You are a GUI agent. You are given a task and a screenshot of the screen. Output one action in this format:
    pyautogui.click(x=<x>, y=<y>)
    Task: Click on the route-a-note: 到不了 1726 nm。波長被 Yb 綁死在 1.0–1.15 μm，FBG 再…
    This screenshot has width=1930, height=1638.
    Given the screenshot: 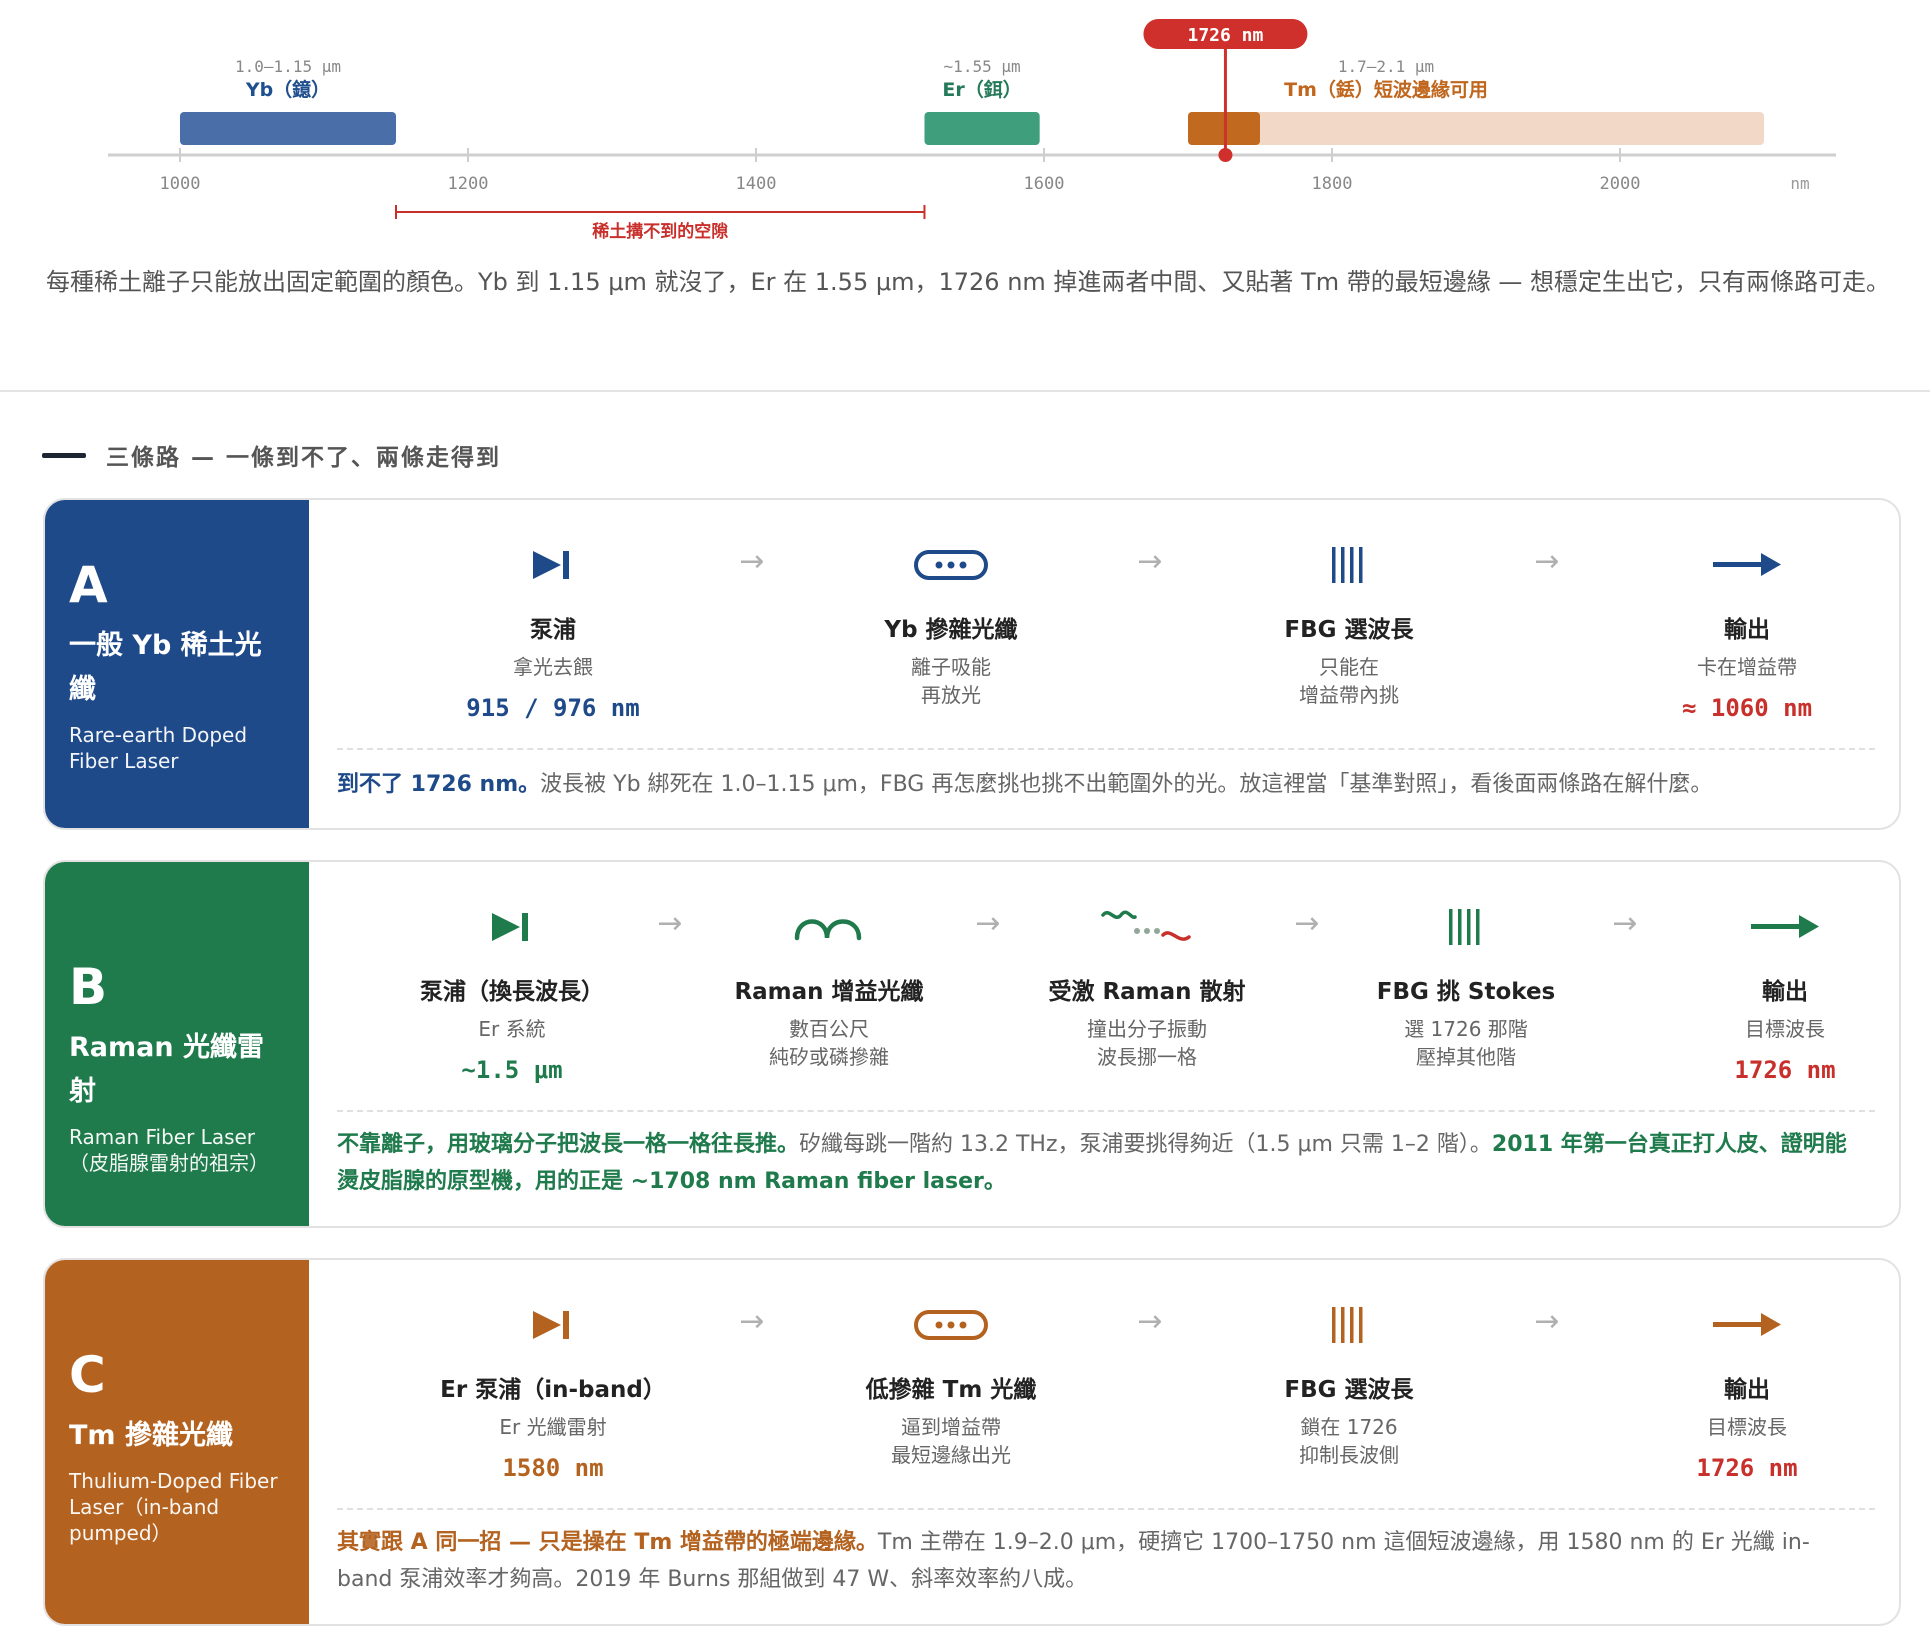 What is the action you would take?
    pyautogui.click(x=1098, y=784)
    